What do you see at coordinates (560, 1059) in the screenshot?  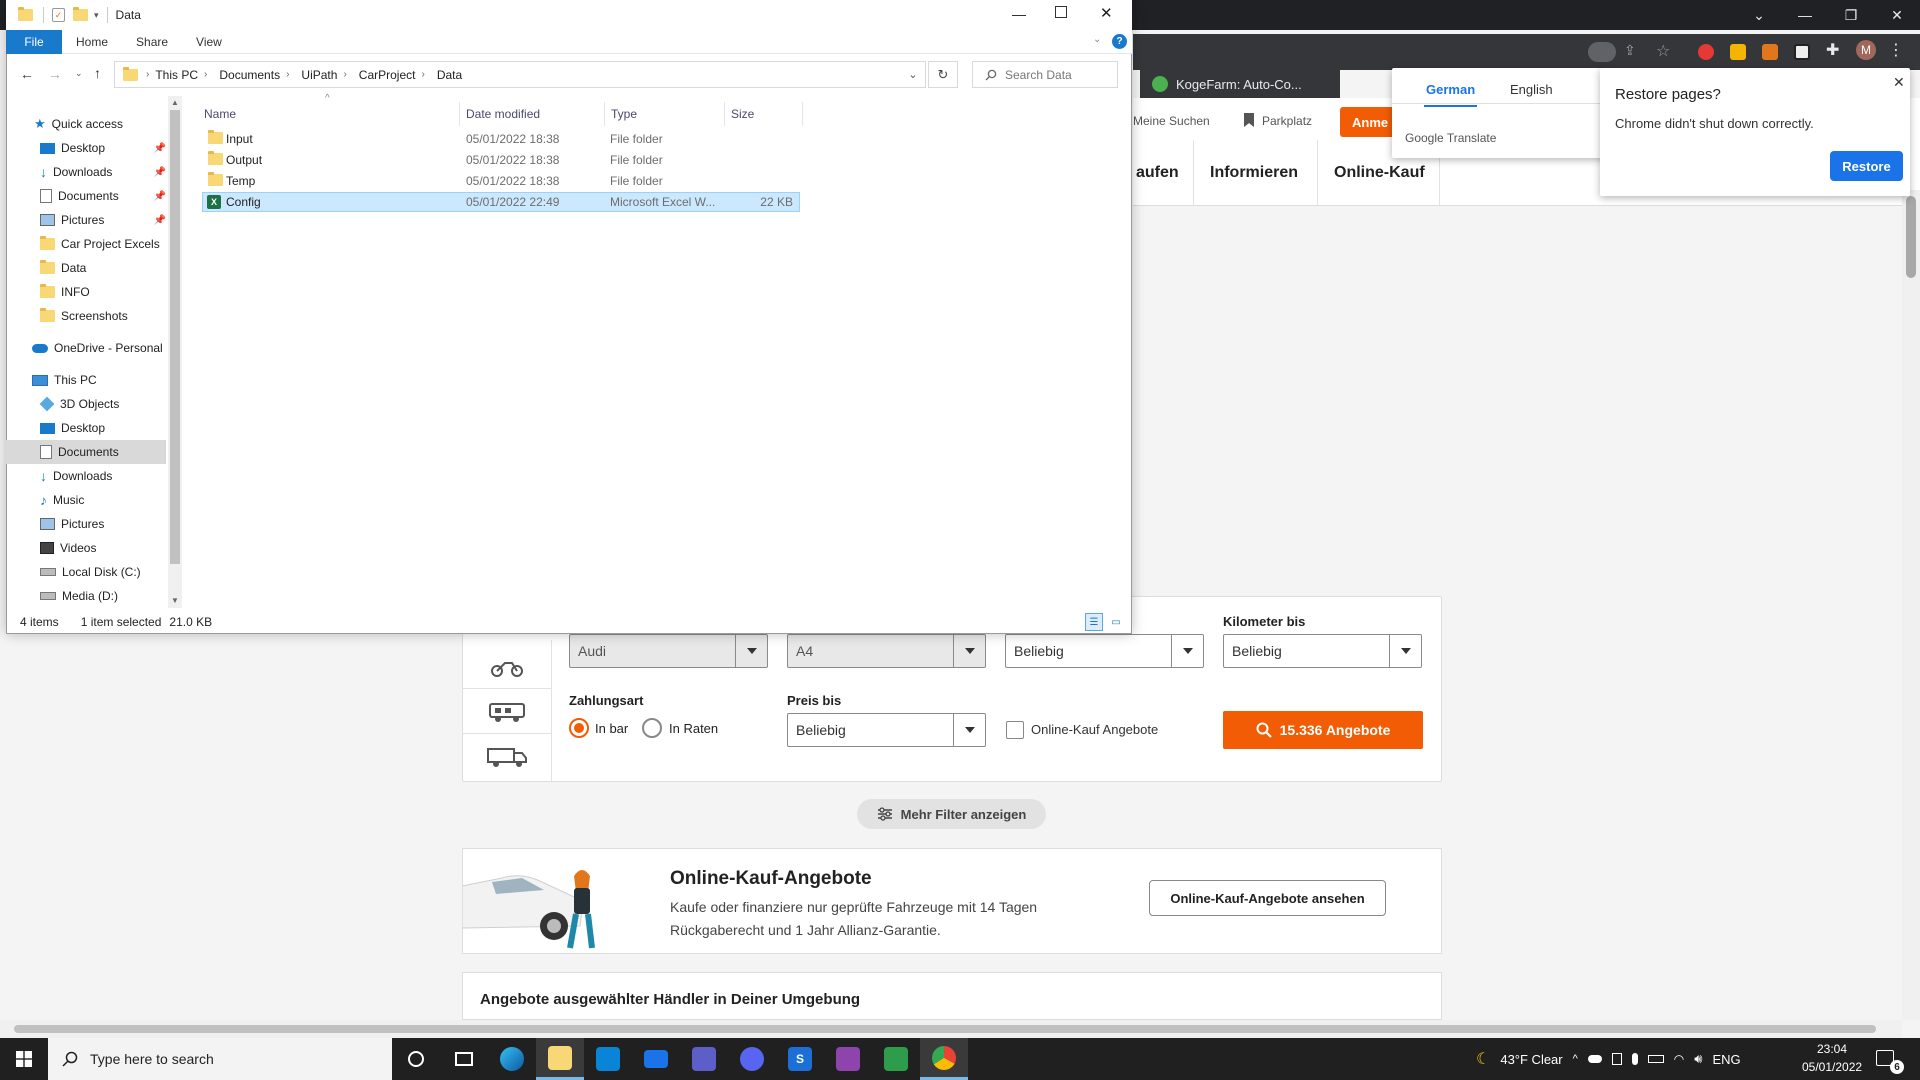 I see `taskbar-file-explorer` at bounding box center [560, 1059].